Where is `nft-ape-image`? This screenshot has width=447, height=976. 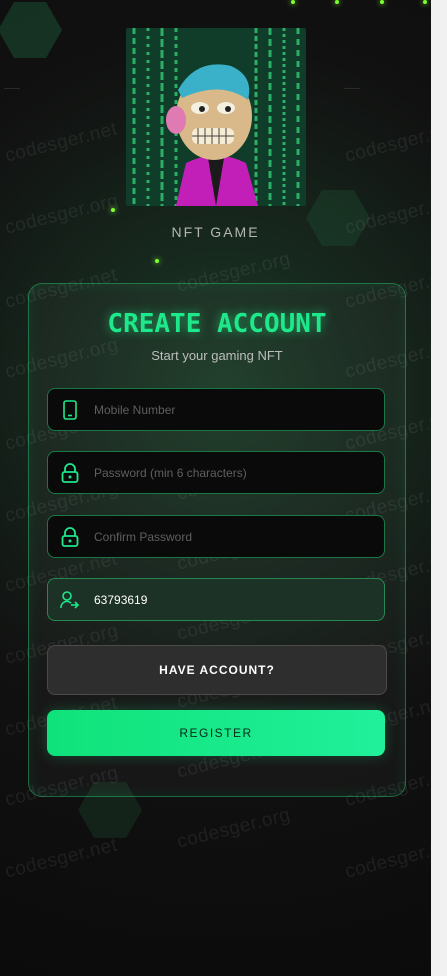
nft-ape-image is located at coordinates (216, 117).